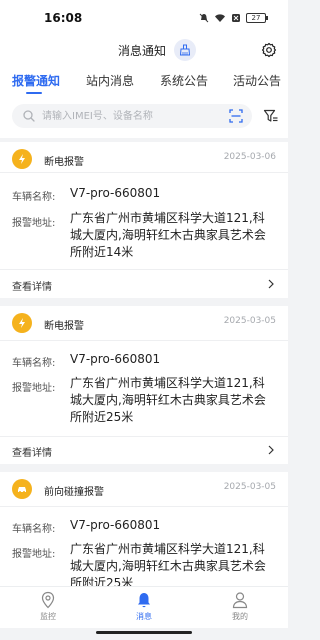  Describe the element at coordinates (249, 157) in the screenshot. I see `alarm-date: 2025-03-06` at that location.